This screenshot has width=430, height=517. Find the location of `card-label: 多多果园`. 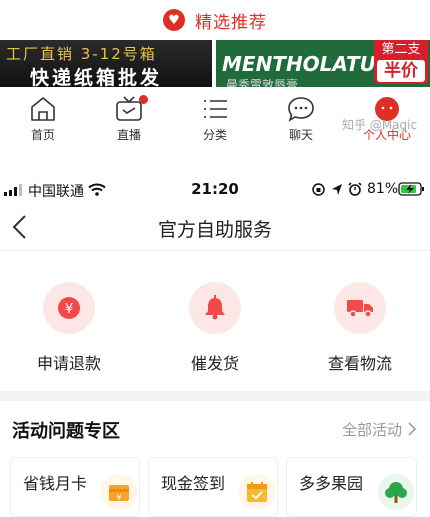

card-label: 多多果园 is located at coordinates (331, 483).